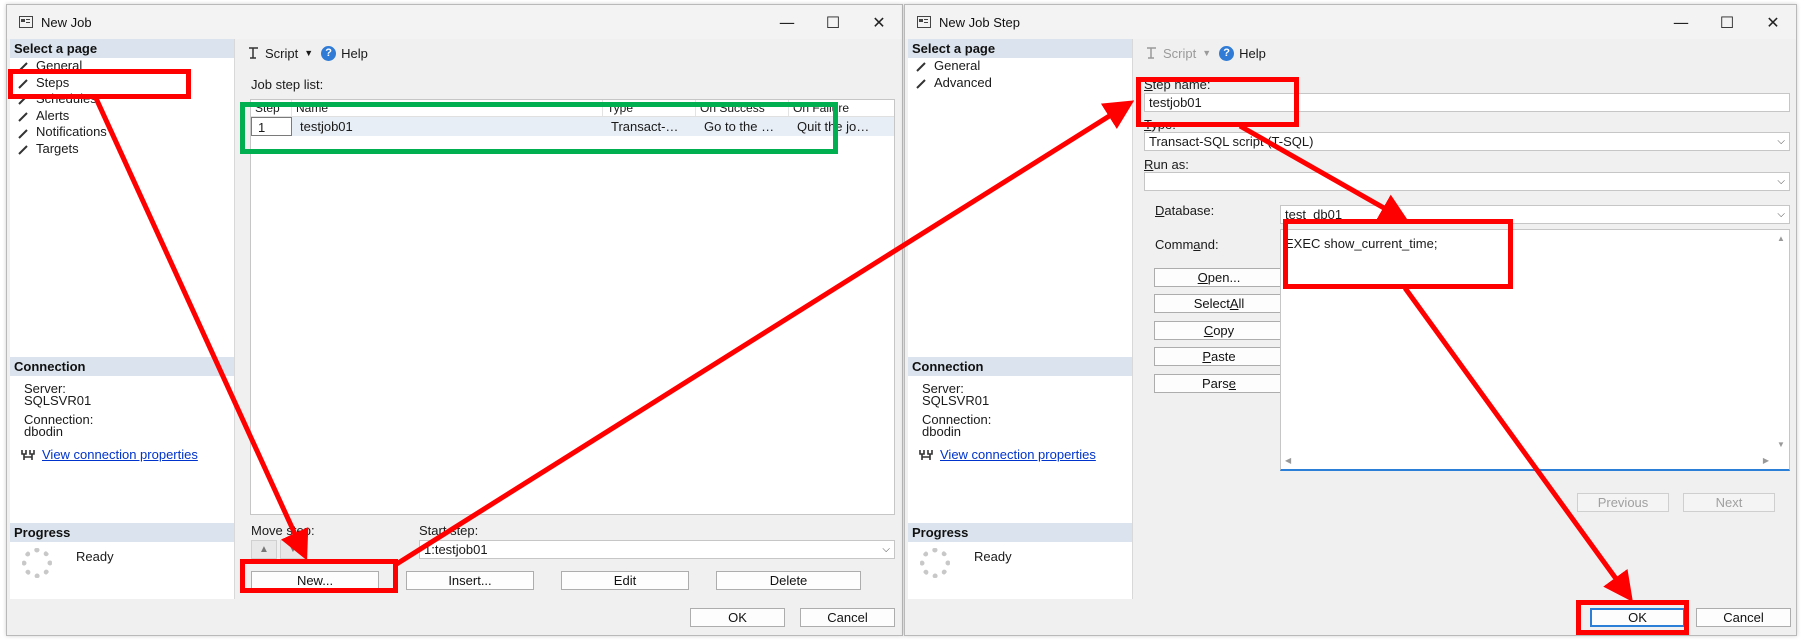 Image resolution: width=1801 pixels, height=640 pixels. What do you see at coordinates (1781, 341) in the screenshot?
I see `vertical-scrollbar: ▲ ▼` at bounding box center [1781, 341].